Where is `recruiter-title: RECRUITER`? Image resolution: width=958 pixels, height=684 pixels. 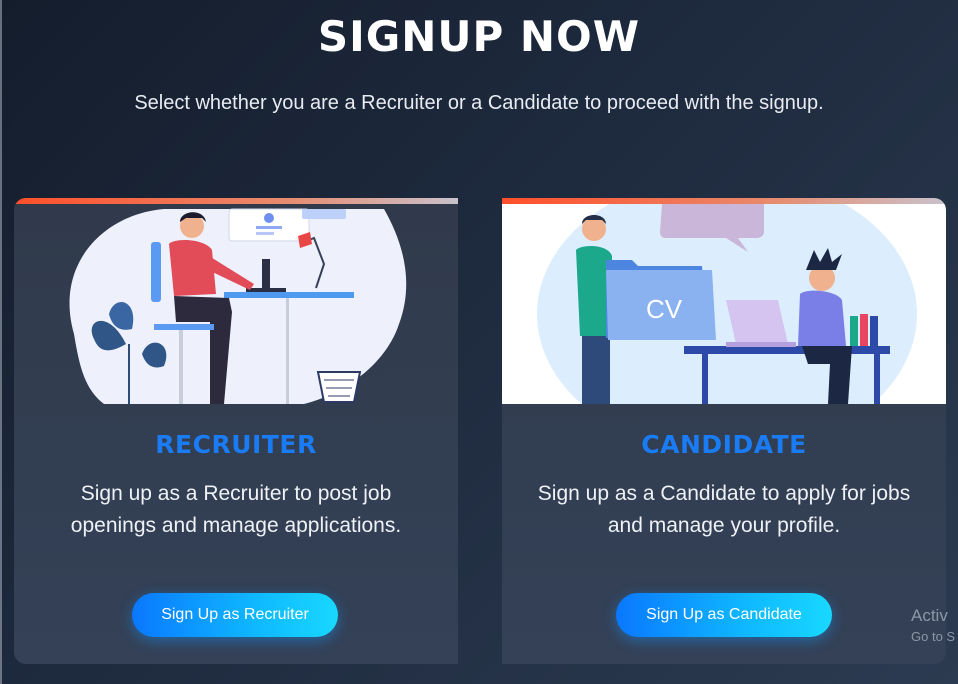
recruiter-title: RECRUITER is located at coordinates (236, 444).